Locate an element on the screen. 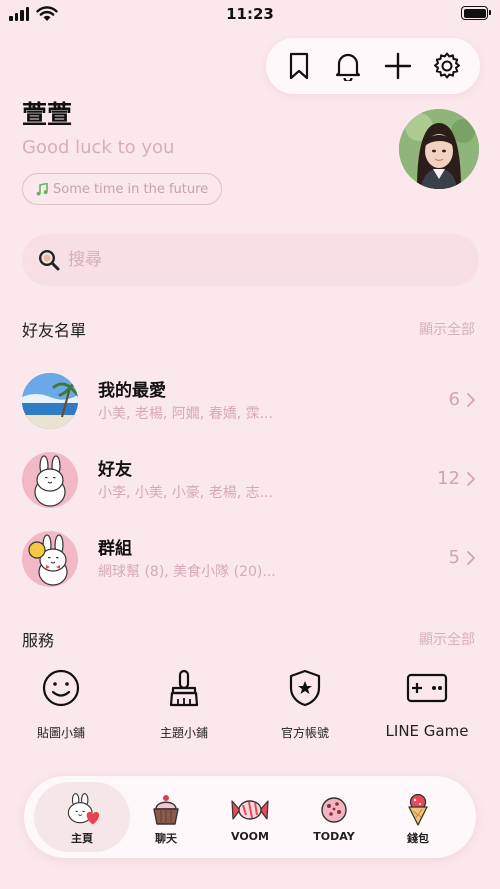 The height and width of the screenshot is (889, 500). gamepad-icon is located at coordinates (427, 688).